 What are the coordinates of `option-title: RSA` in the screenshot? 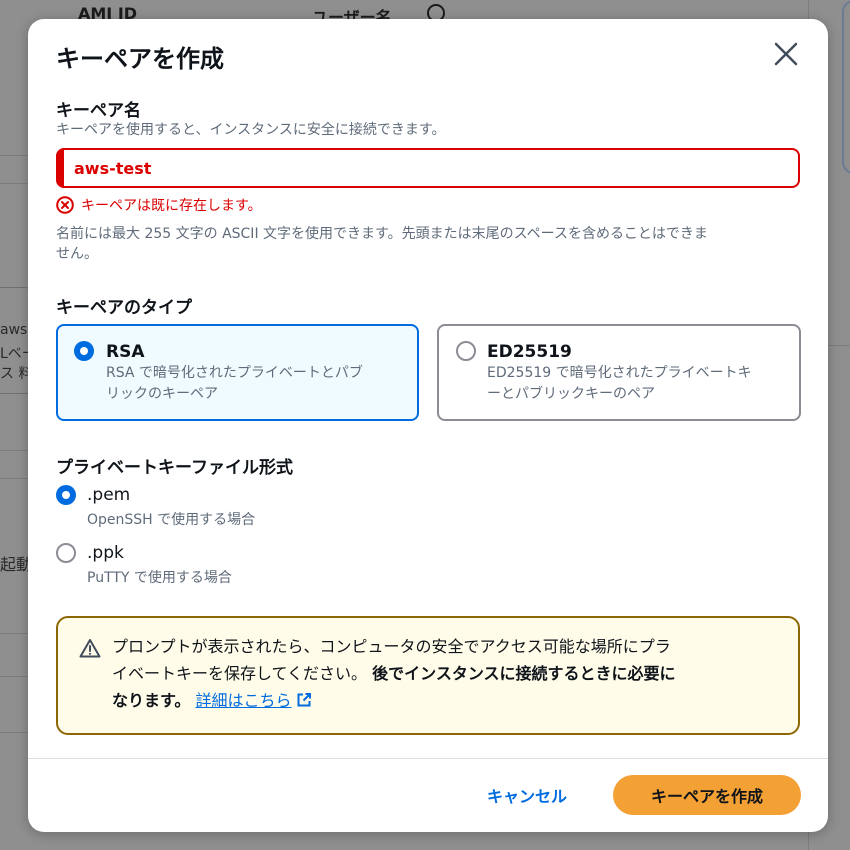 It's located at (125, 352).